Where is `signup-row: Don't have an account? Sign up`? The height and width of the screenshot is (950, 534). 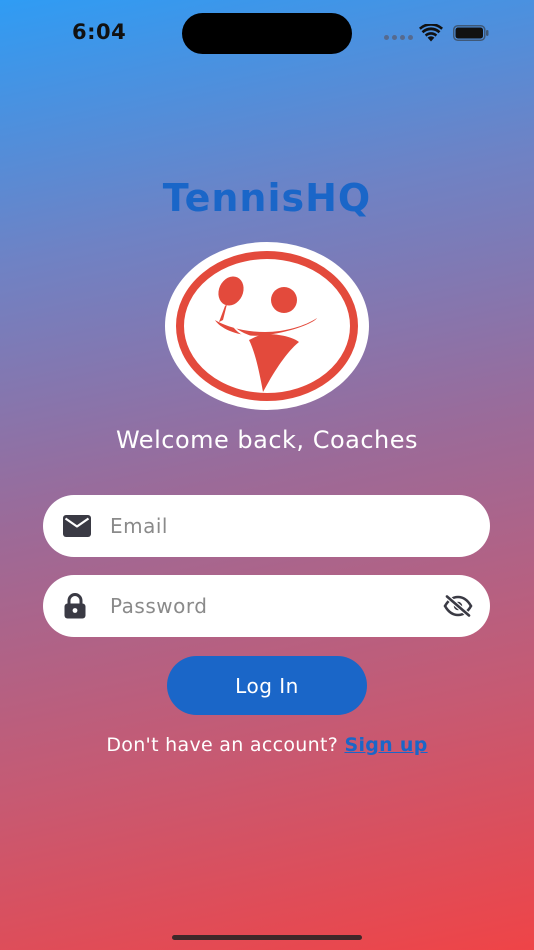
signup-row: Don't have an account? Sign up is located at coordinates (267, 745).